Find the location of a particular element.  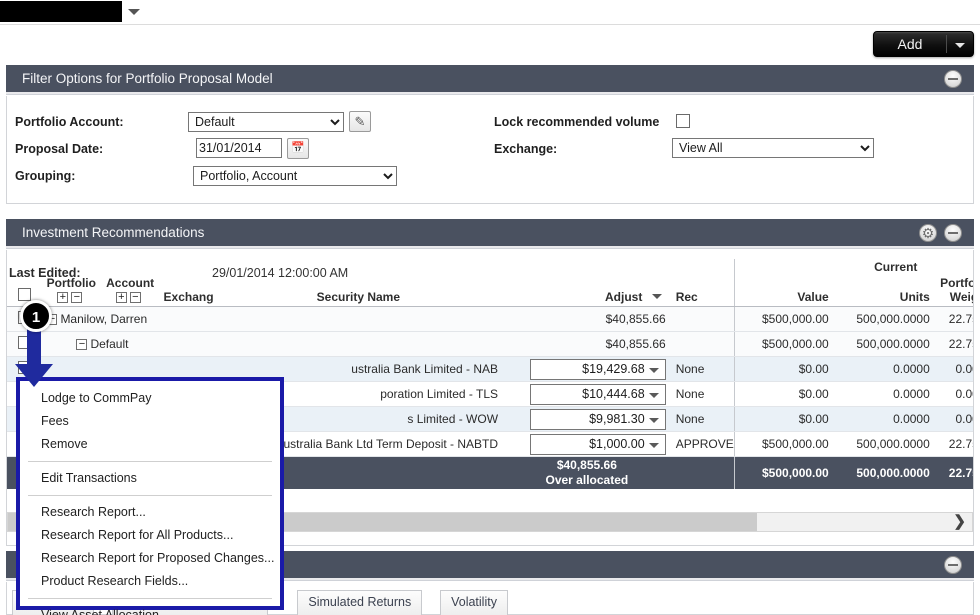

lock-recommended-volume-checkbox is located at coordinates (683, 121).